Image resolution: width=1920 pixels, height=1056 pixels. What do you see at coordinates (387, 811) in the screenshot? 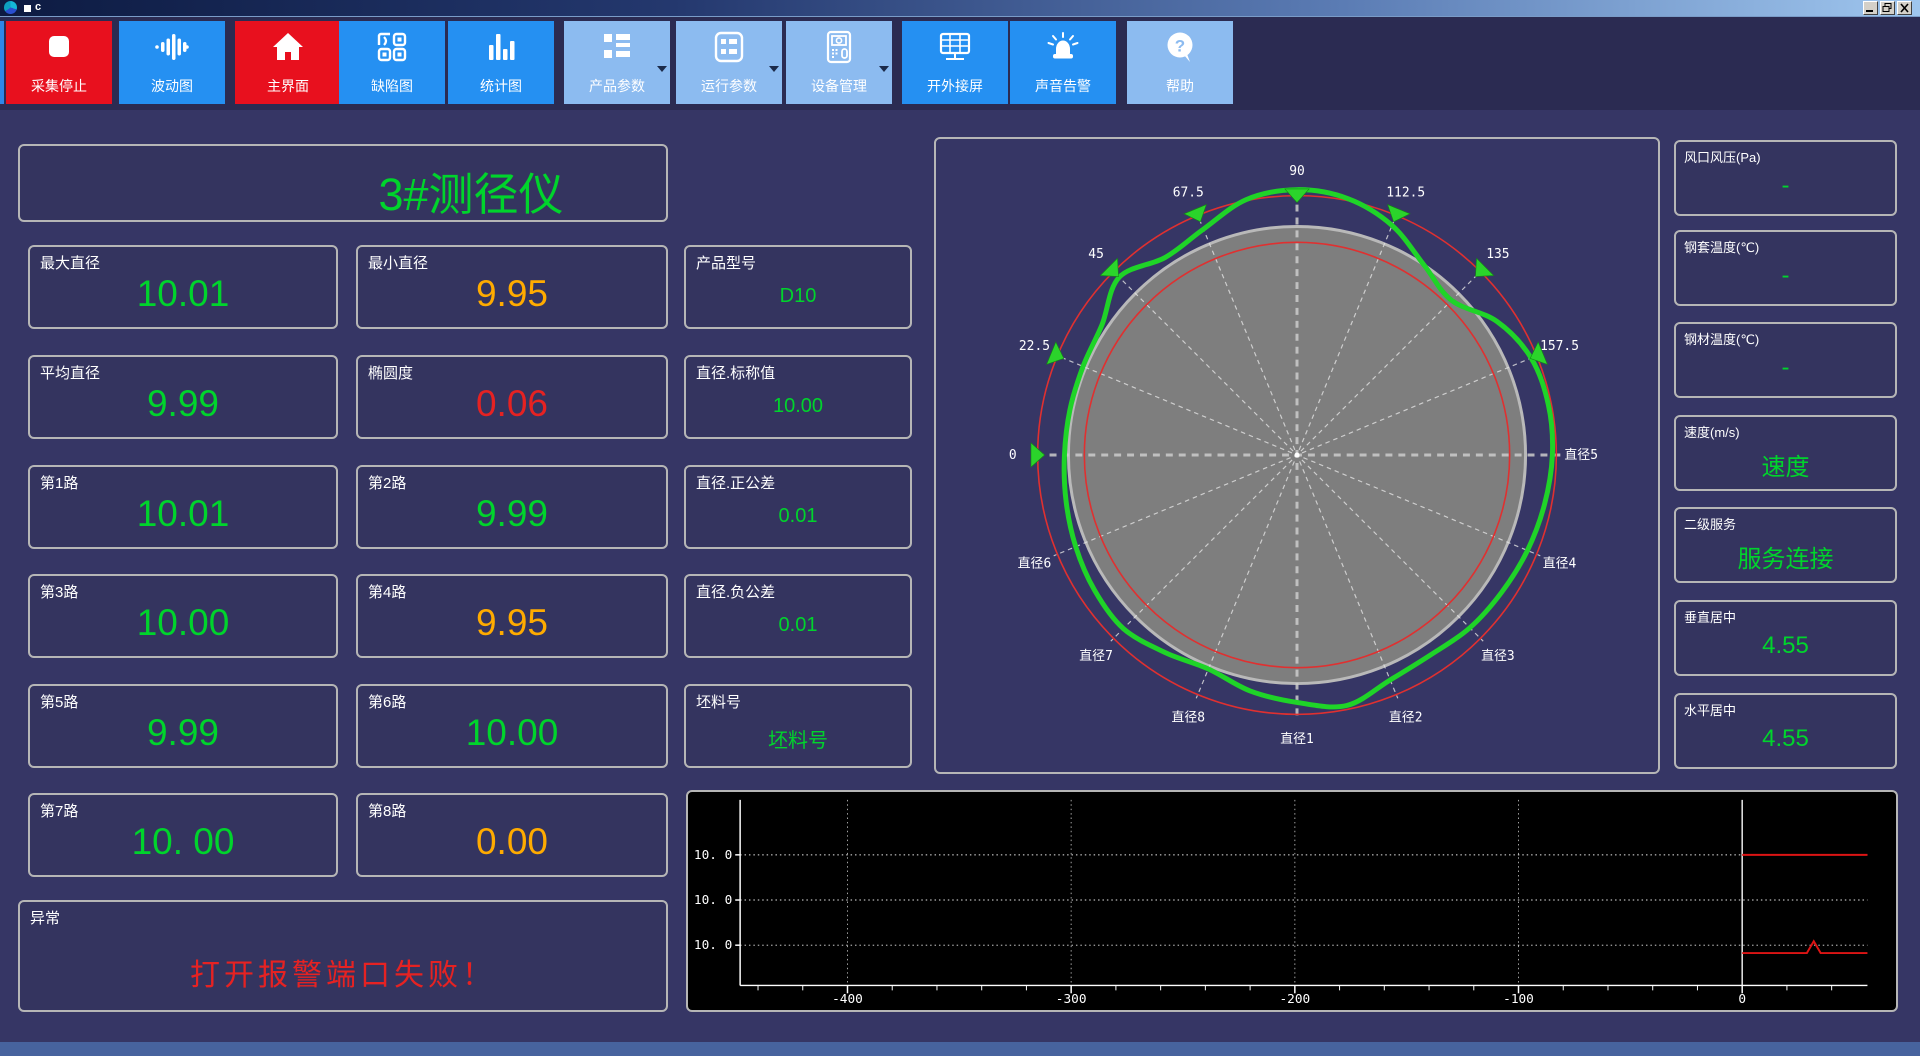
I see `metric-label: 第8路` at bounding box center [387, 811].